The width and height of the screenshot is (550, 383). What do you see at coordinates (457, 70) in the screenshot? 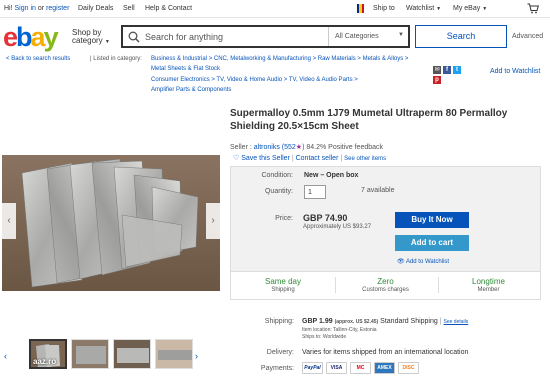
I see `twitter-icon: t` at bounding box center [457, 70].